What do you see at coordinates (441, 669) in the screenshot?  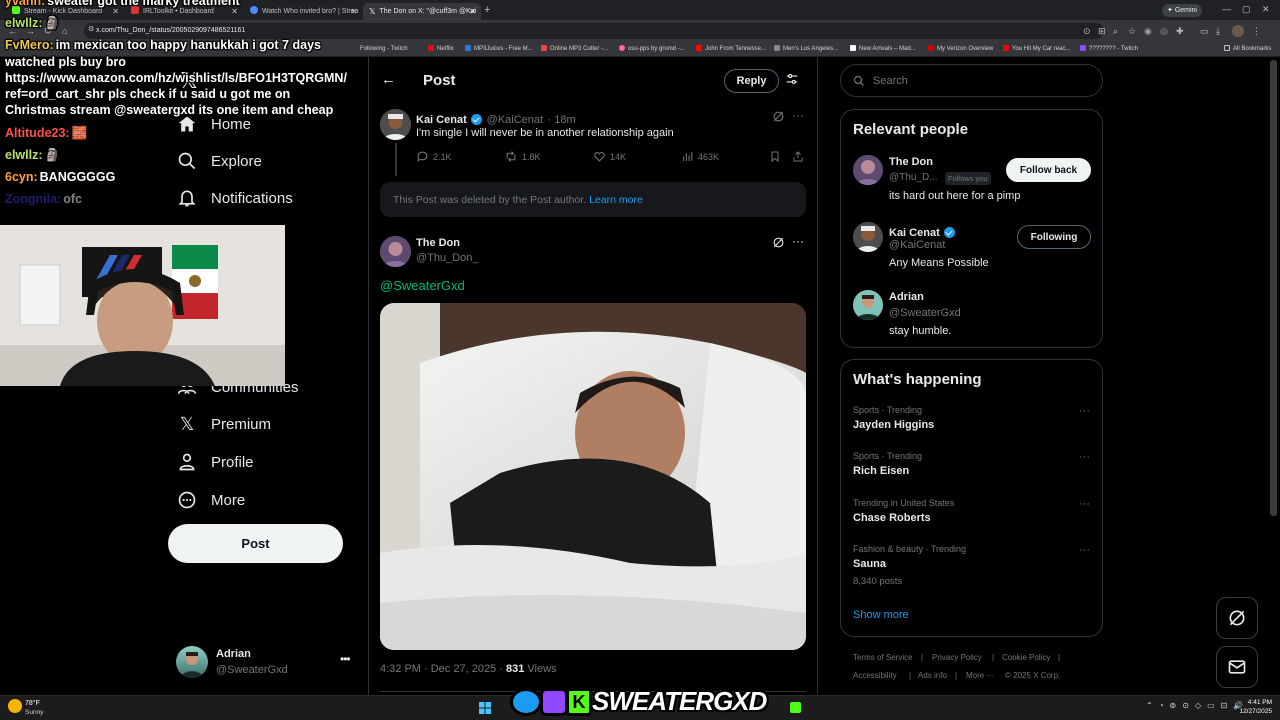 I see `post-timestamp: 4:32 PM · Dec 27, 2025 ·` at bounding box center [441, 669].